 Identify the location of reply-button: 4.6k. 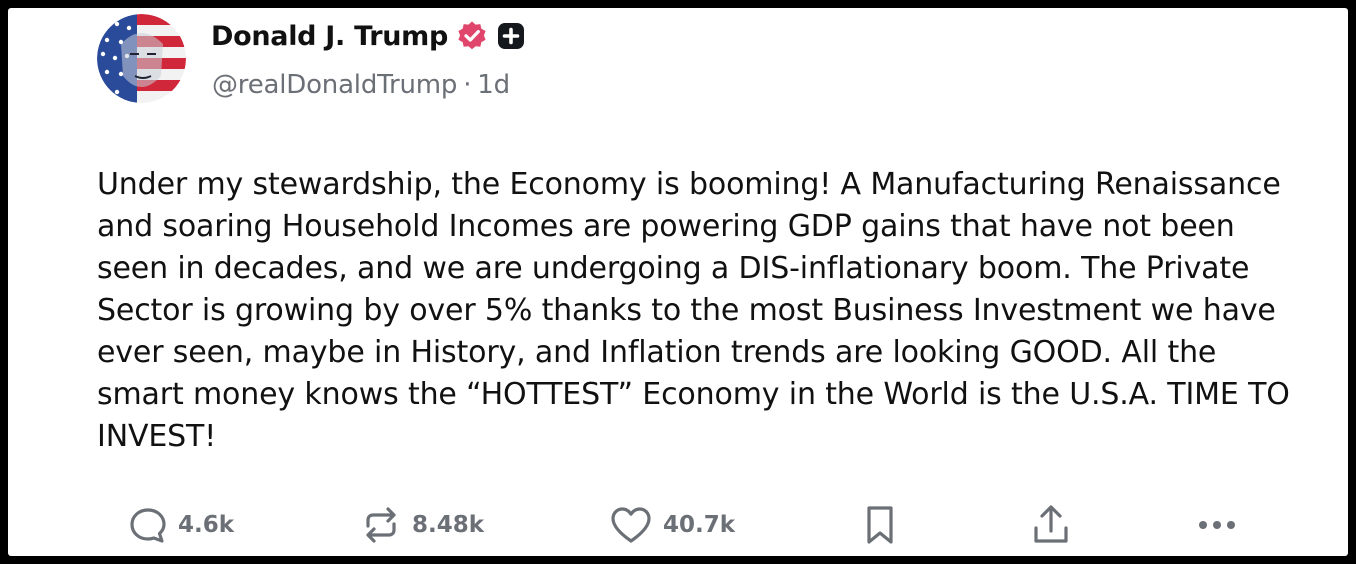
(181, 525).